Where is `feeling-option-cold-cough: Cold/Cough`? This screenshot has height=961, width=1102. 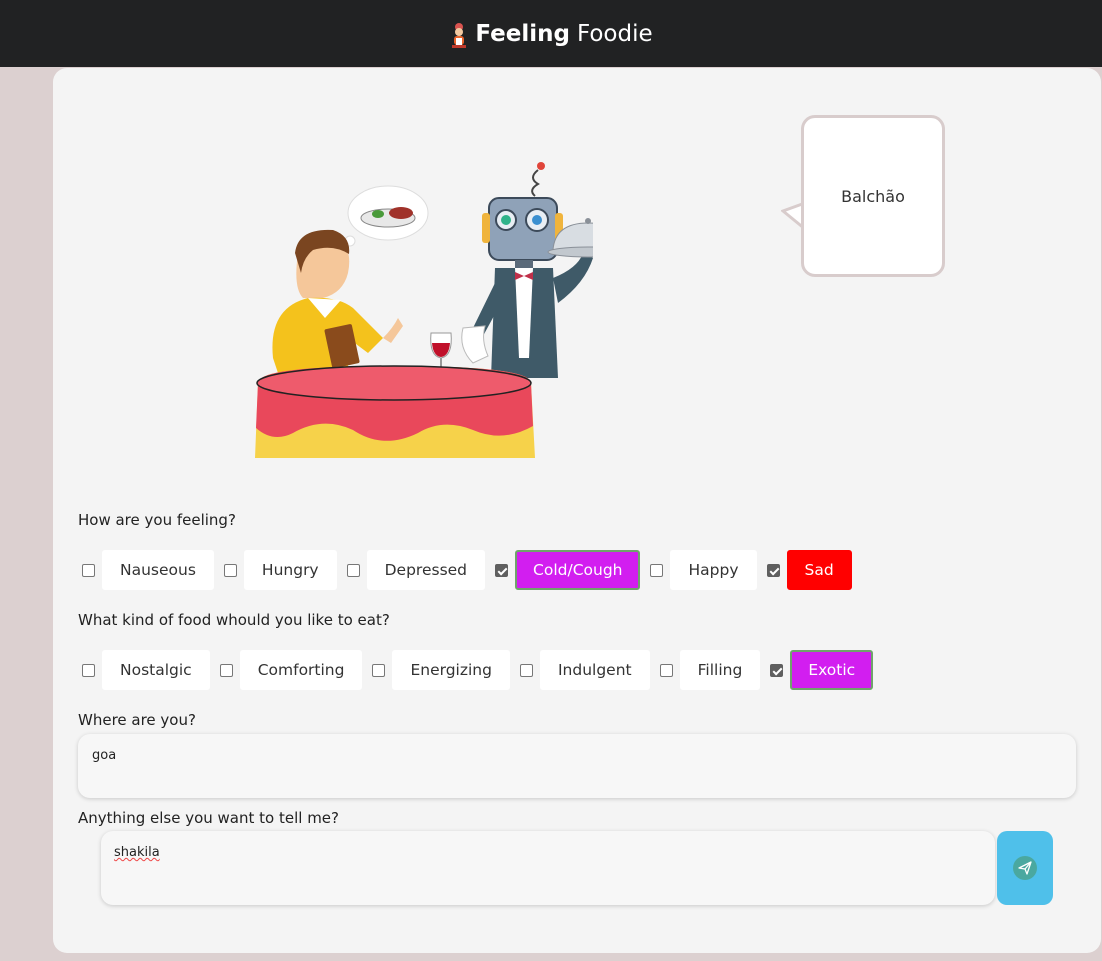
feeling-option-cold-cough: Cold/Cough is located at coordinates (566, 570).